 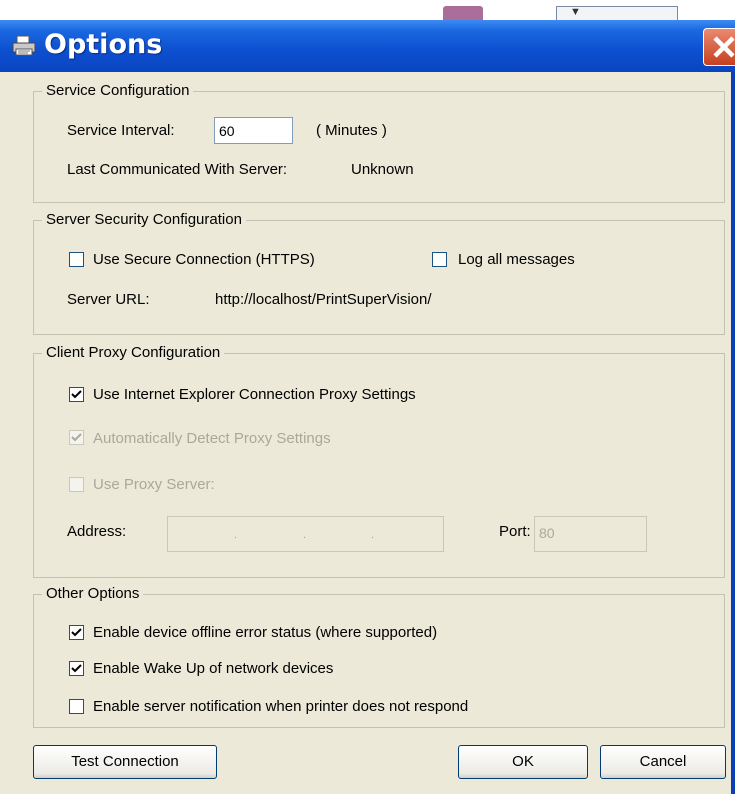 I want to click on service-configuration-legend: Service Configuration, so click(x=118, y=91).